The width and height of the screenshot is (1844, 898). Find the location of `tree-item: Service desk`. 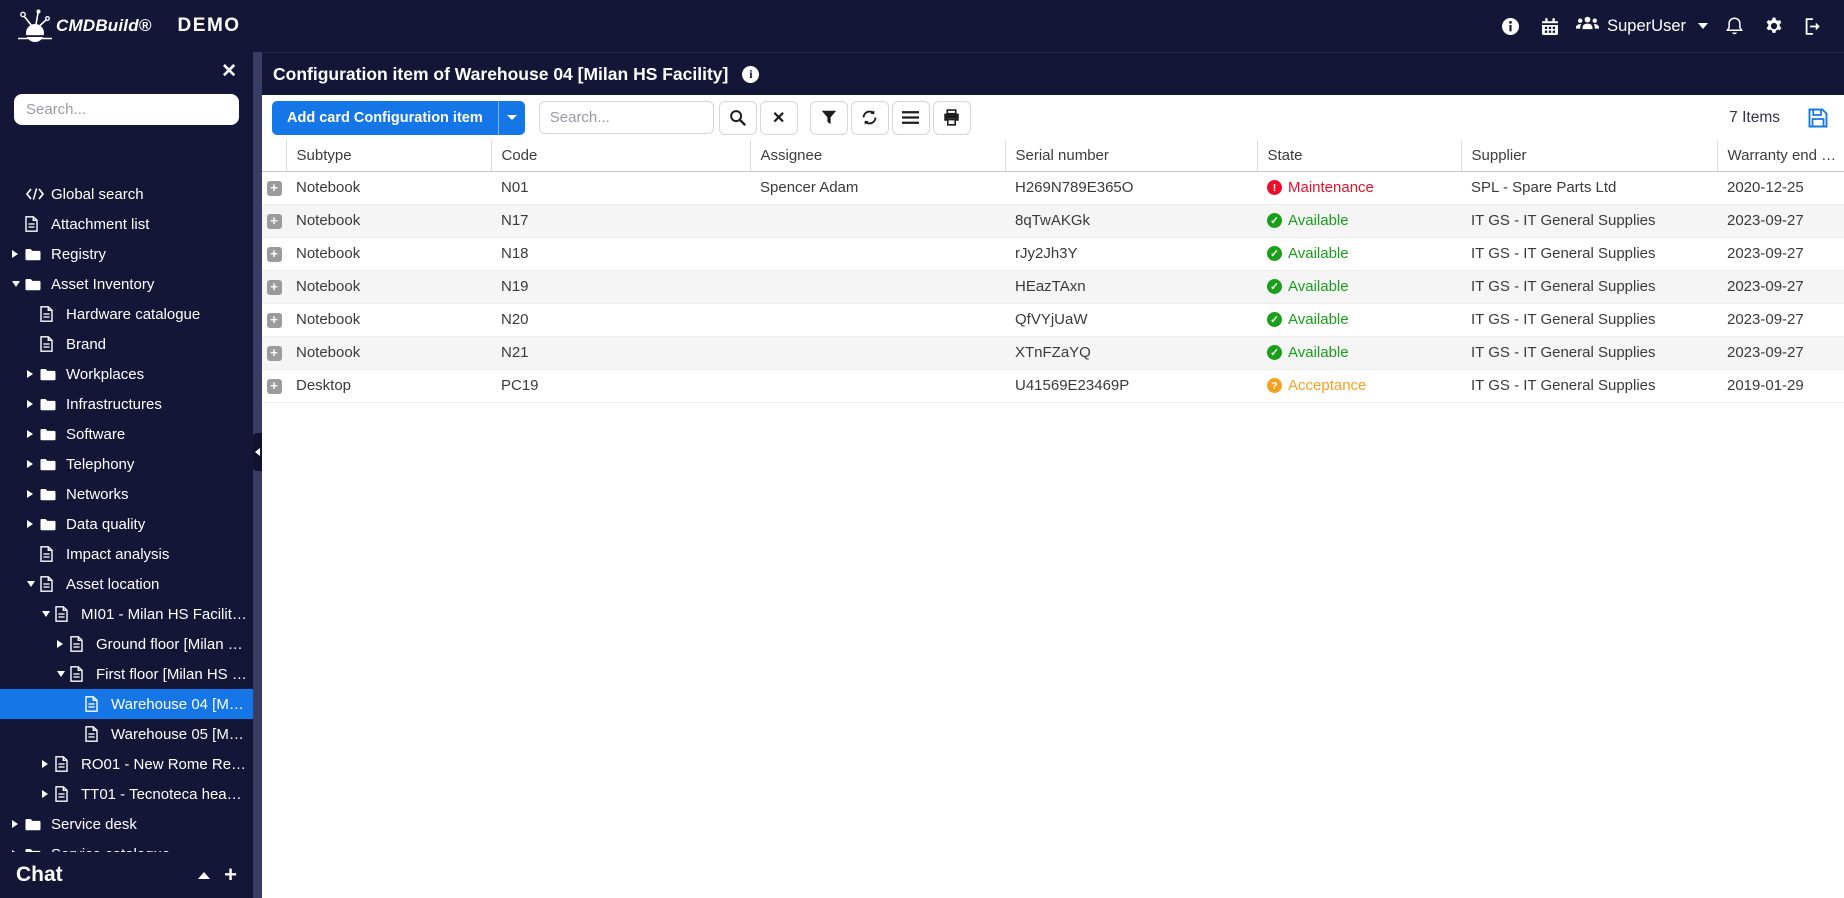

tree-item: Service desk is located at coordinates (126, 824).